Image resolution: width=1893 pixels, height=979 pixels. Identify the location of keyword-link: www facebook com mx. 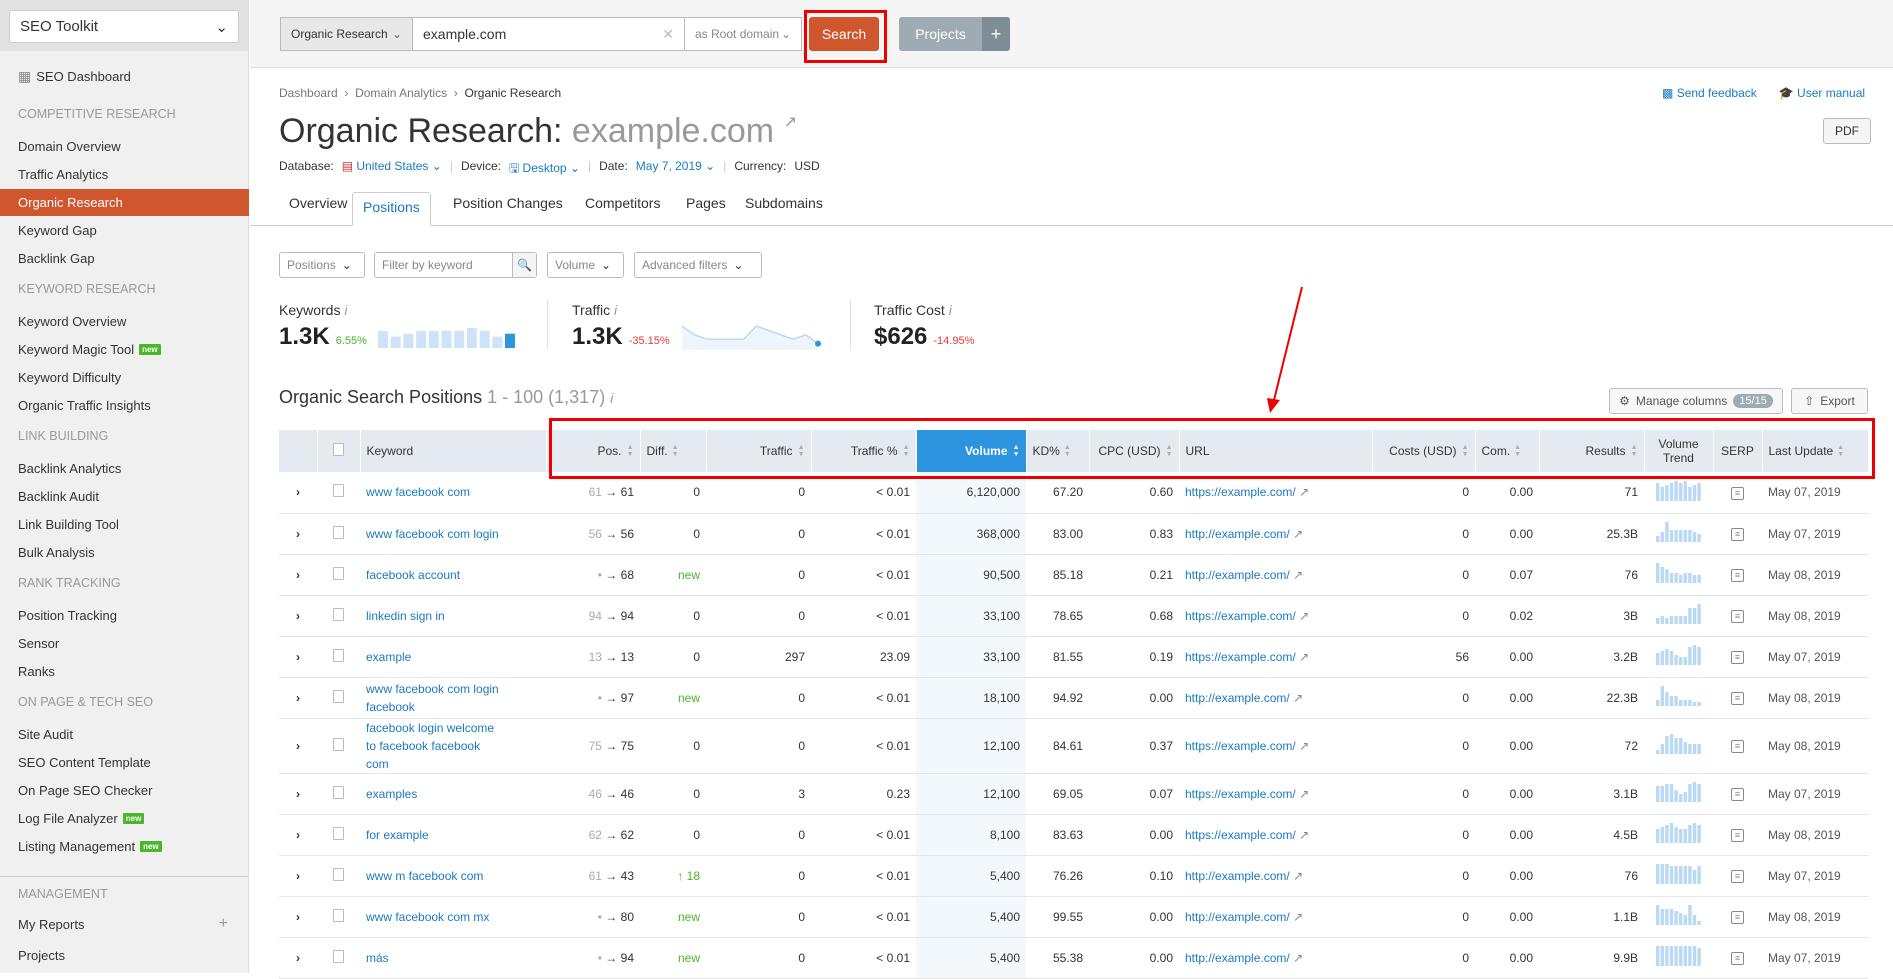
(436, 917).